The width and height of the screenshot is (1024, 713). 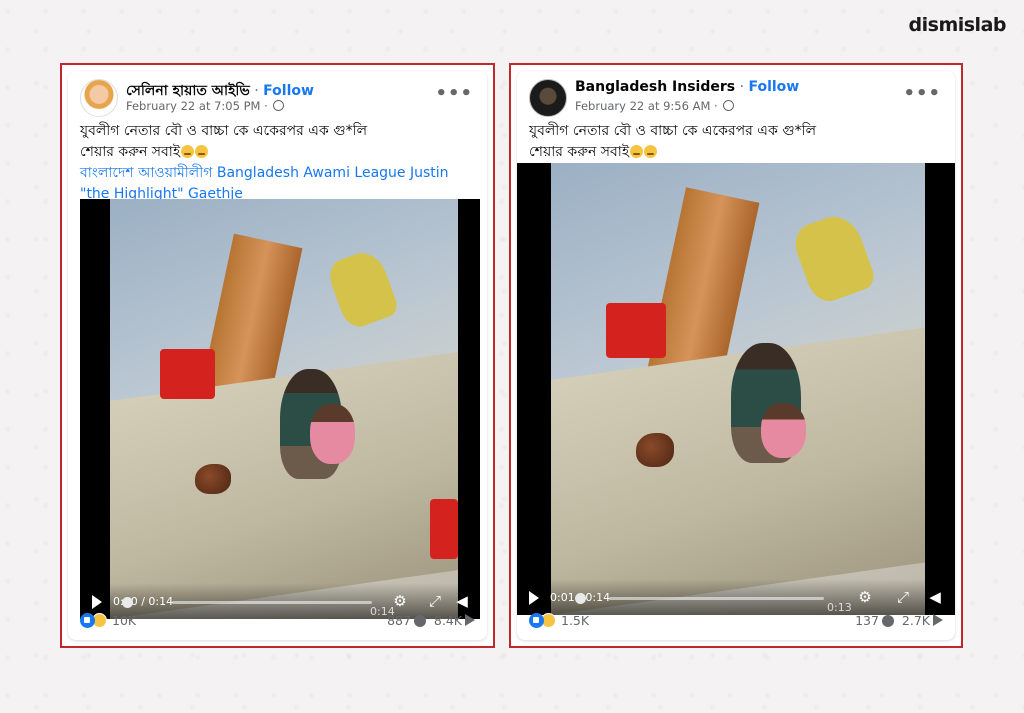 I want to click on comment-count: 137, so click(x=867, y=620).